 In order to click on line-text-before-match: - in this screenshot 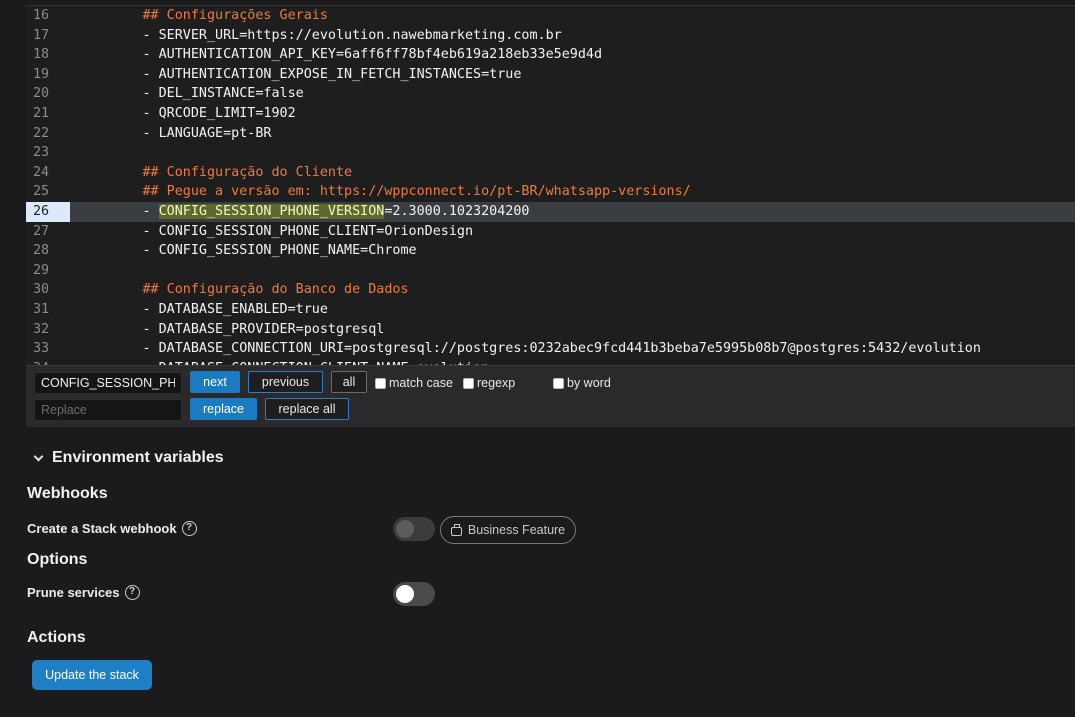, I will do `click(118, 211)`.